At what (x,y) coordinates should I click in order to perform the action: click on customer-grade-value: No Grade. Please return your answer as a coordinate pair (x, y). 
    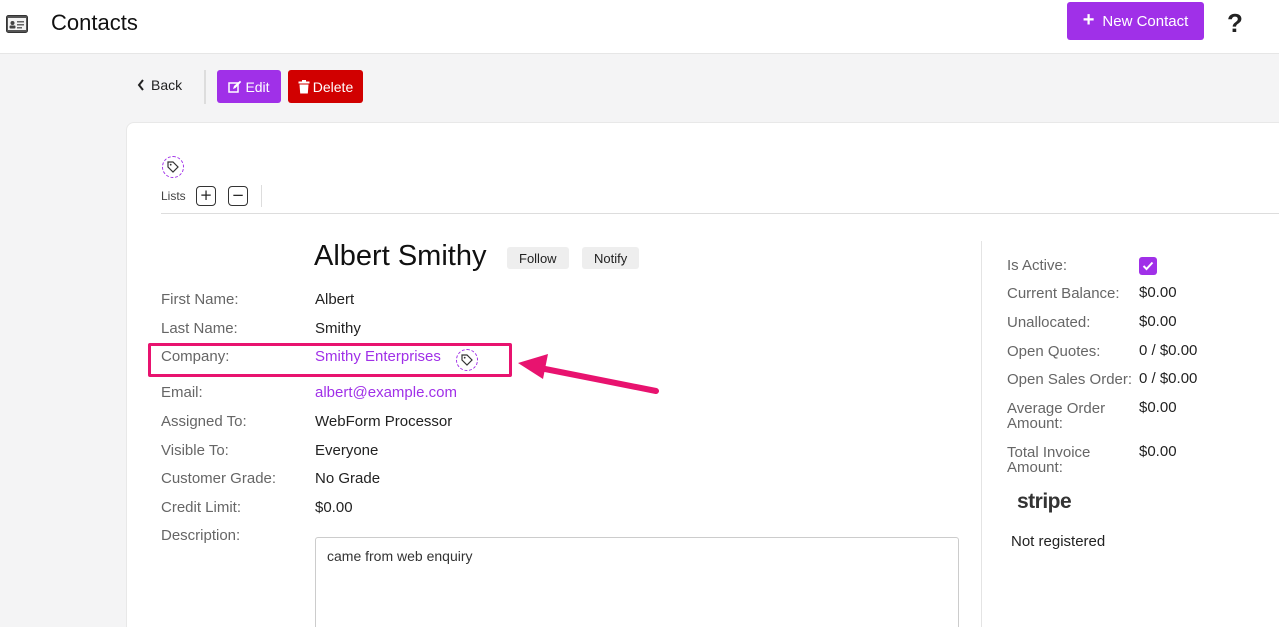
    Looking at the image, I should click on (348, 478).